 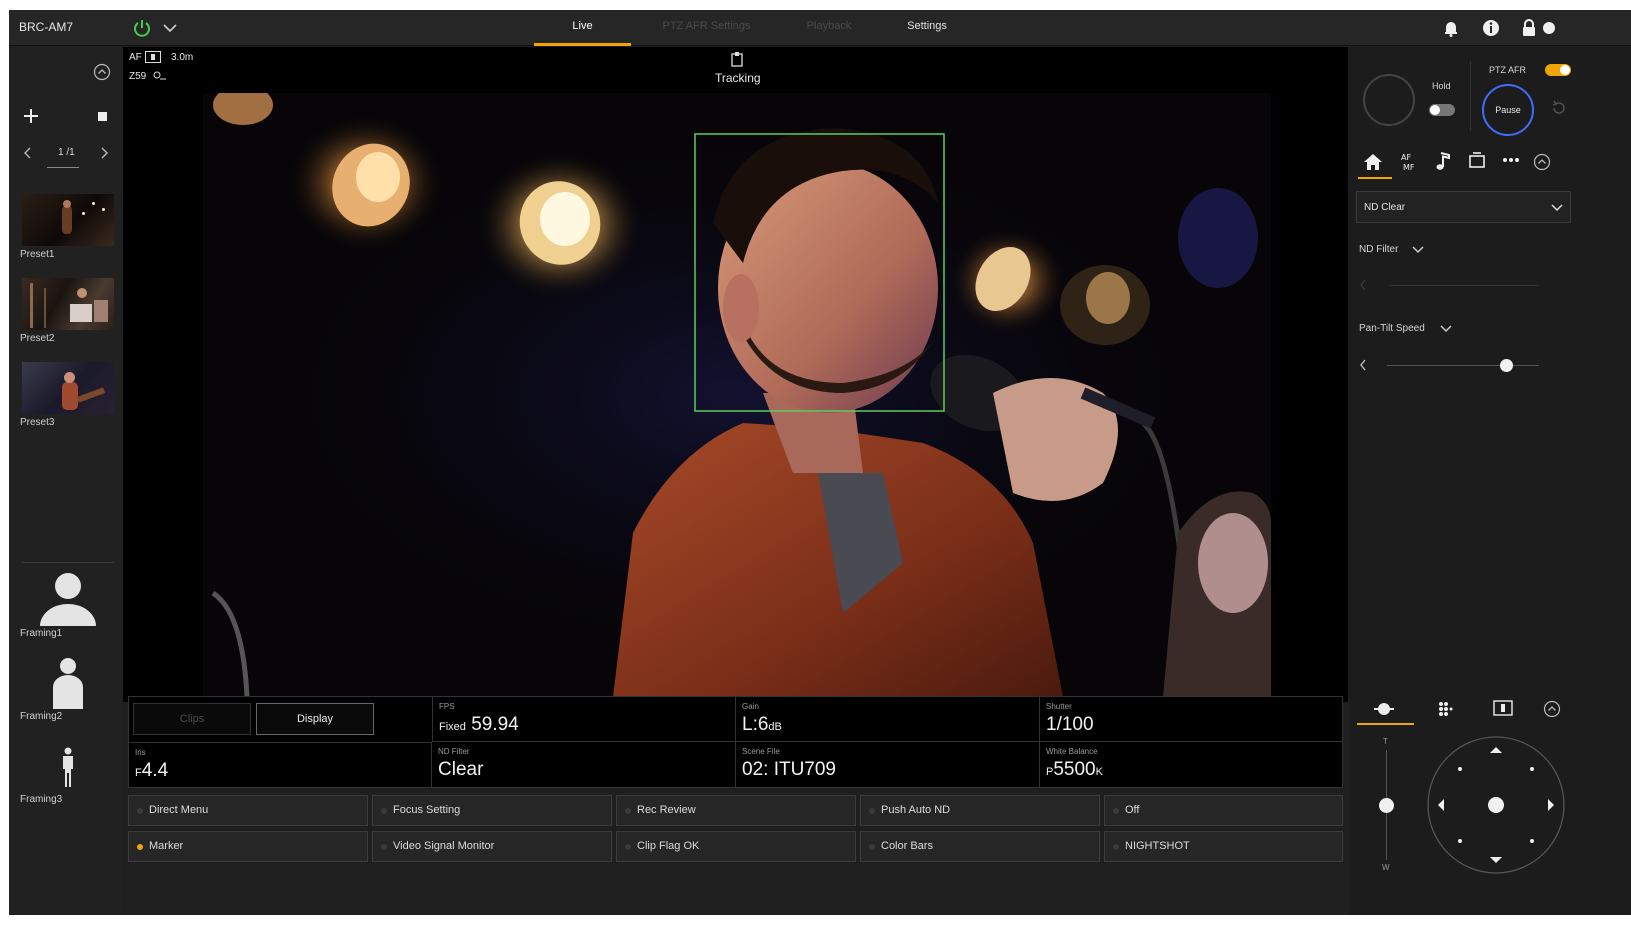 What do you see at coordinates (1406, 157) in the screenshot?
I see `svg-text: AF` at bounding box center [1406, 157].